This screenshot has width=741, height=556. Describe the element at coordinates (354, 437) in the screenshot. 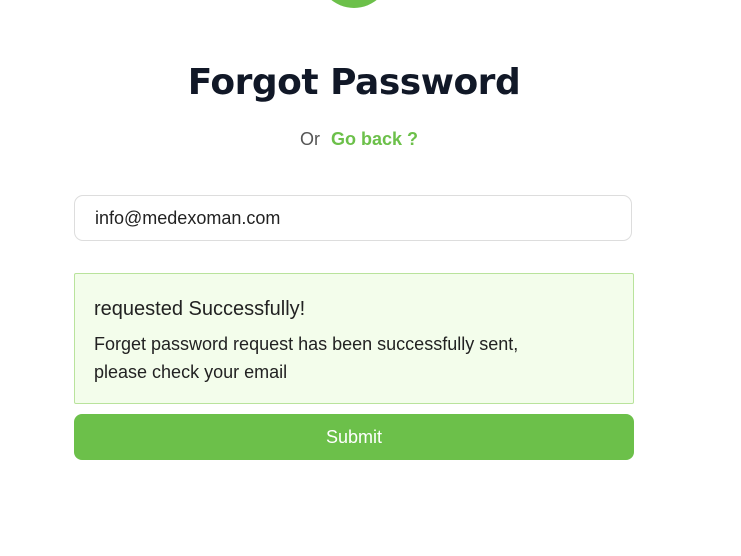

I see `submit-button: Submit` at that location.